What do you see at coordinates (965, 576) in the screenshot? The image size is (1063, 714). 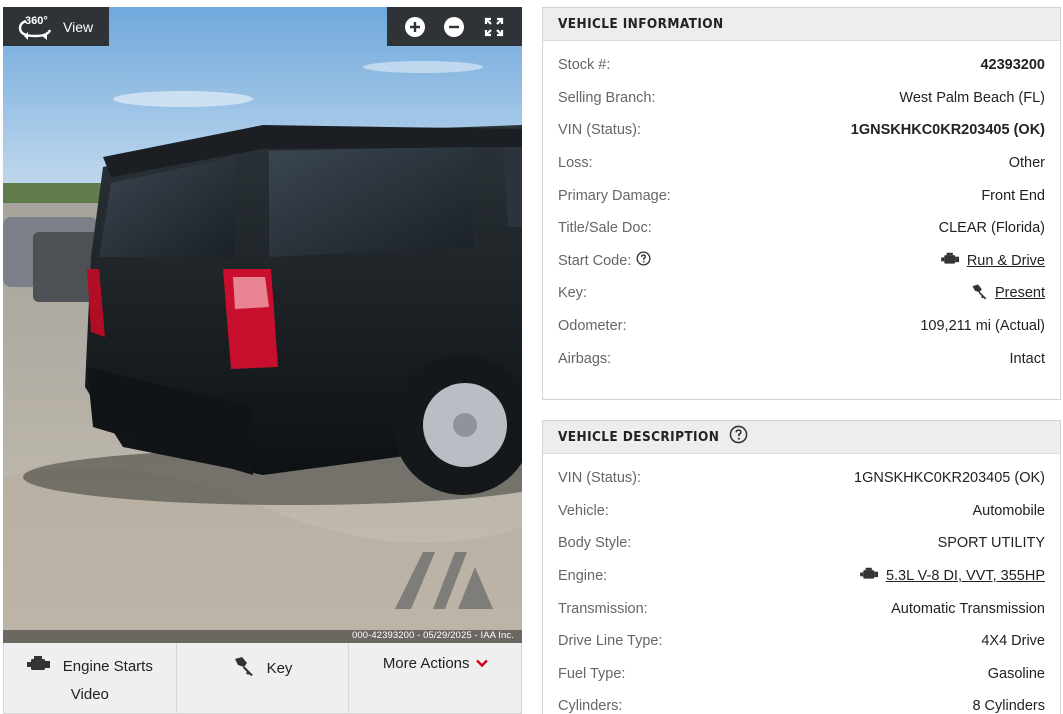 I see `engine-spec-link: 5.3L V-8 DI, VVT, 355HP` at bounding box center [965, 576].